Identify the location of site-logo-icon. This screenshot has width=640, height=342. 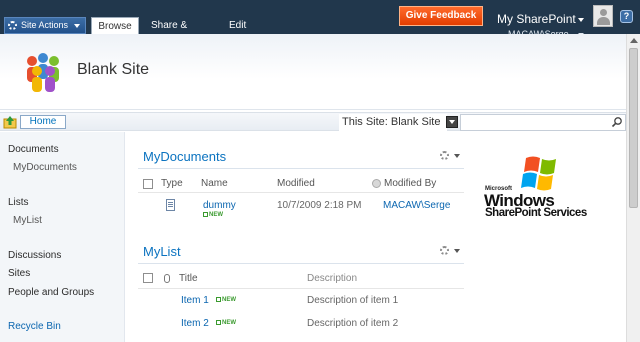
(43, 72).